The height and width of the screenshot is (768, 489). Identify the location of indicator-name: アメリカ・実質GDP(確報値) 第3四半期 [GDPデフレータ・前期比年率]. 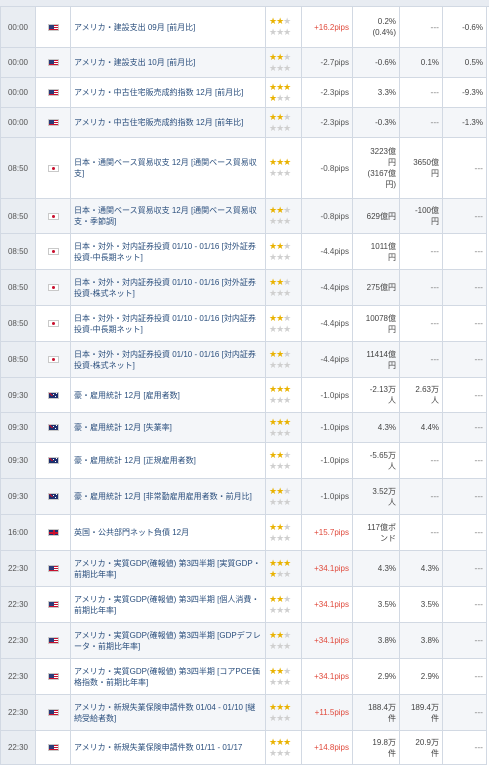
(168, 640).